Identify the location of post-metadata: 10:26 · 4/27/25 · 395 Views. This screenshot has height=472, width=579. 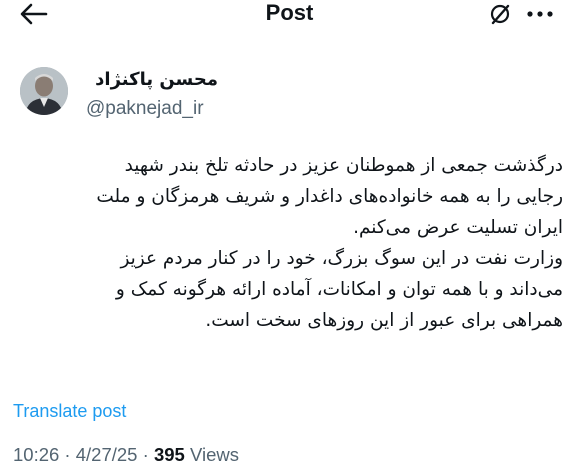
(126, 455).